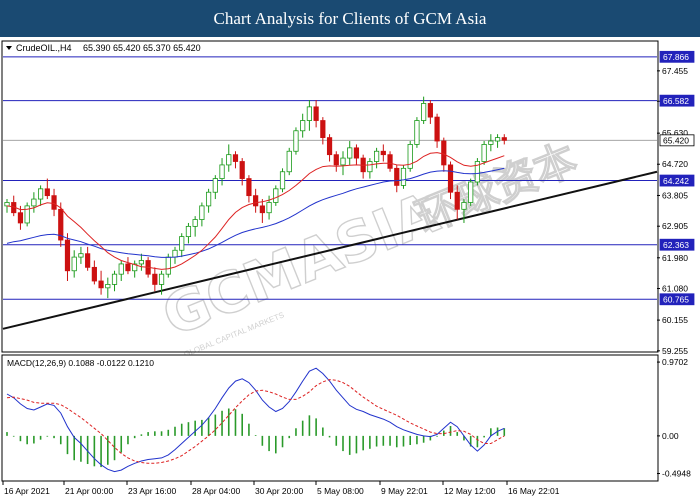  I want to click on x-tick-label: 16 May 22:01, so click(534, 491).